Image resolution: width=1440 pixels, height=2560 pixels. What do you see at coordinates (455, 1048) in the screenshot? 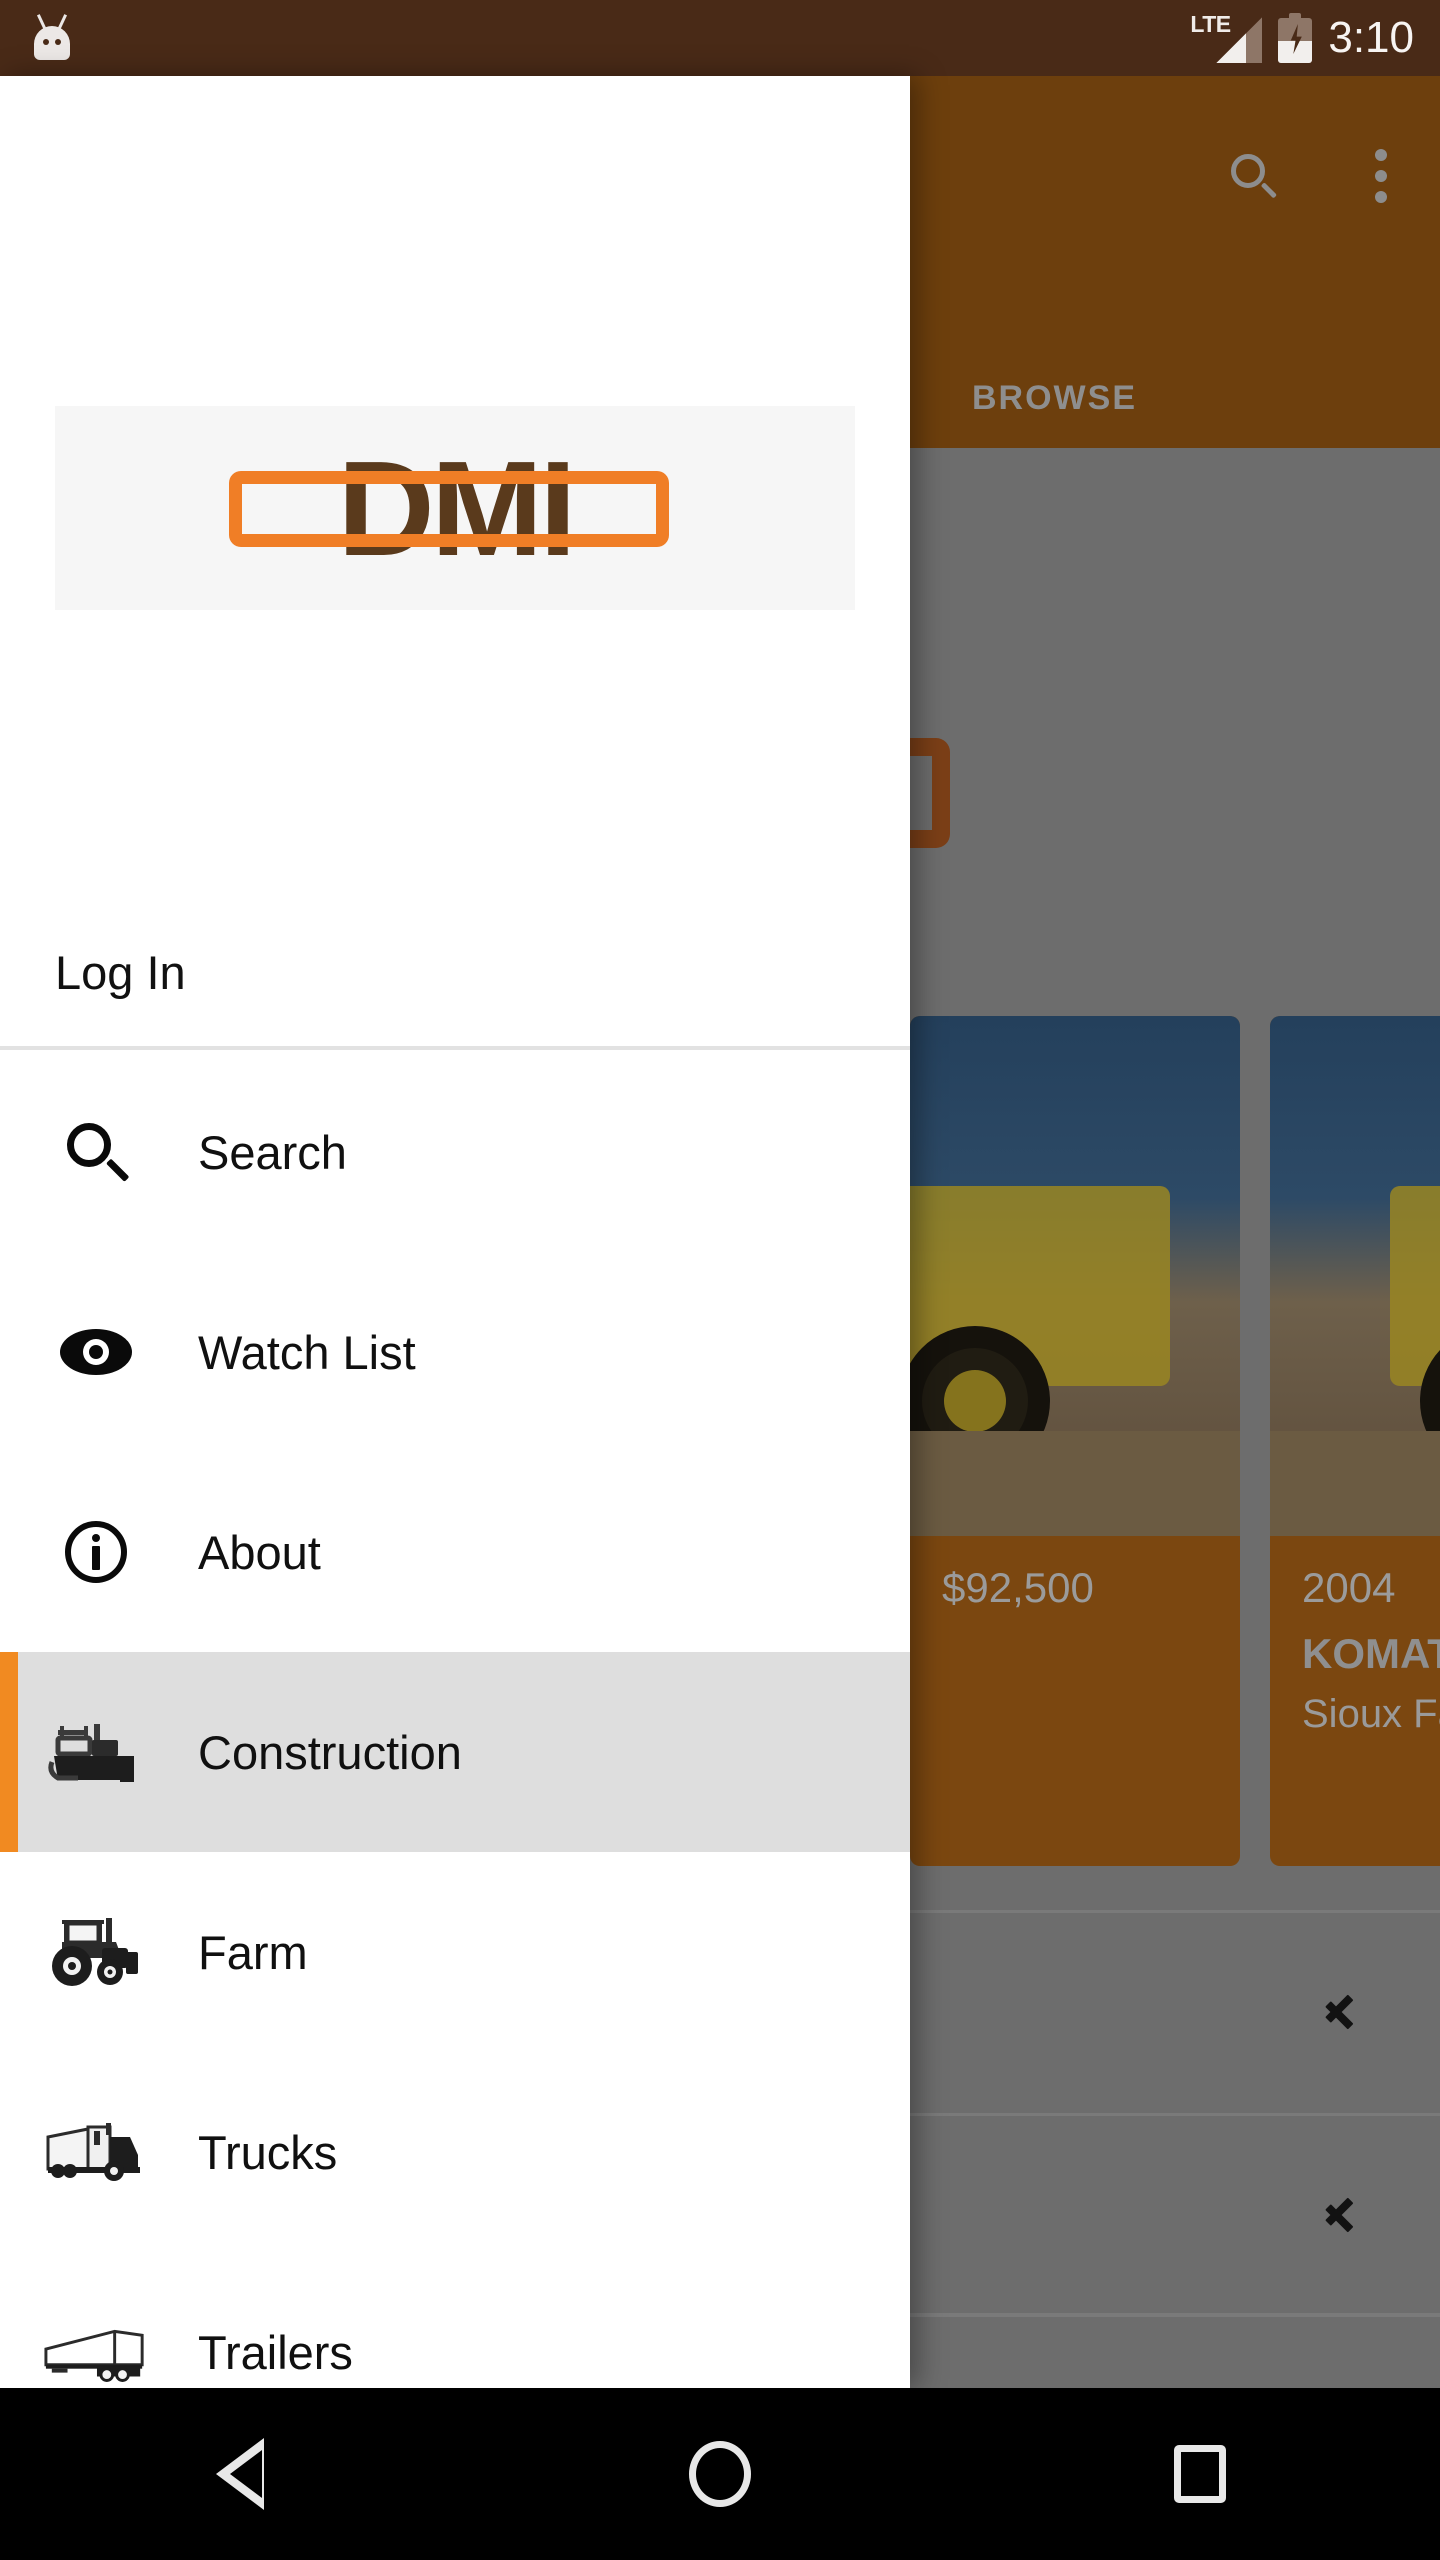
I see `drawer-divider` at bounding box center [455, 1048].